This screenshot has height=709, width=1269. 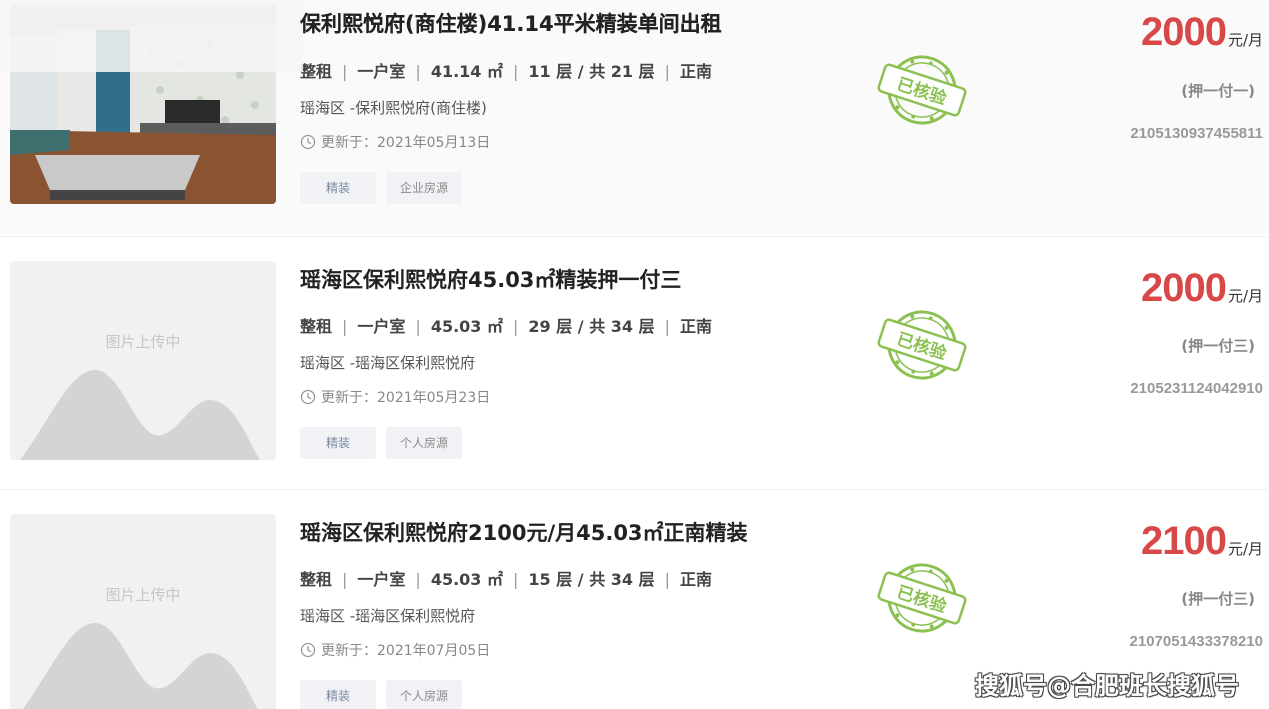 What do you see at coordinates (434, 143) in the screenshot?
I see `updated-date: 2021年05月13日` at bounding box center [434, 143].